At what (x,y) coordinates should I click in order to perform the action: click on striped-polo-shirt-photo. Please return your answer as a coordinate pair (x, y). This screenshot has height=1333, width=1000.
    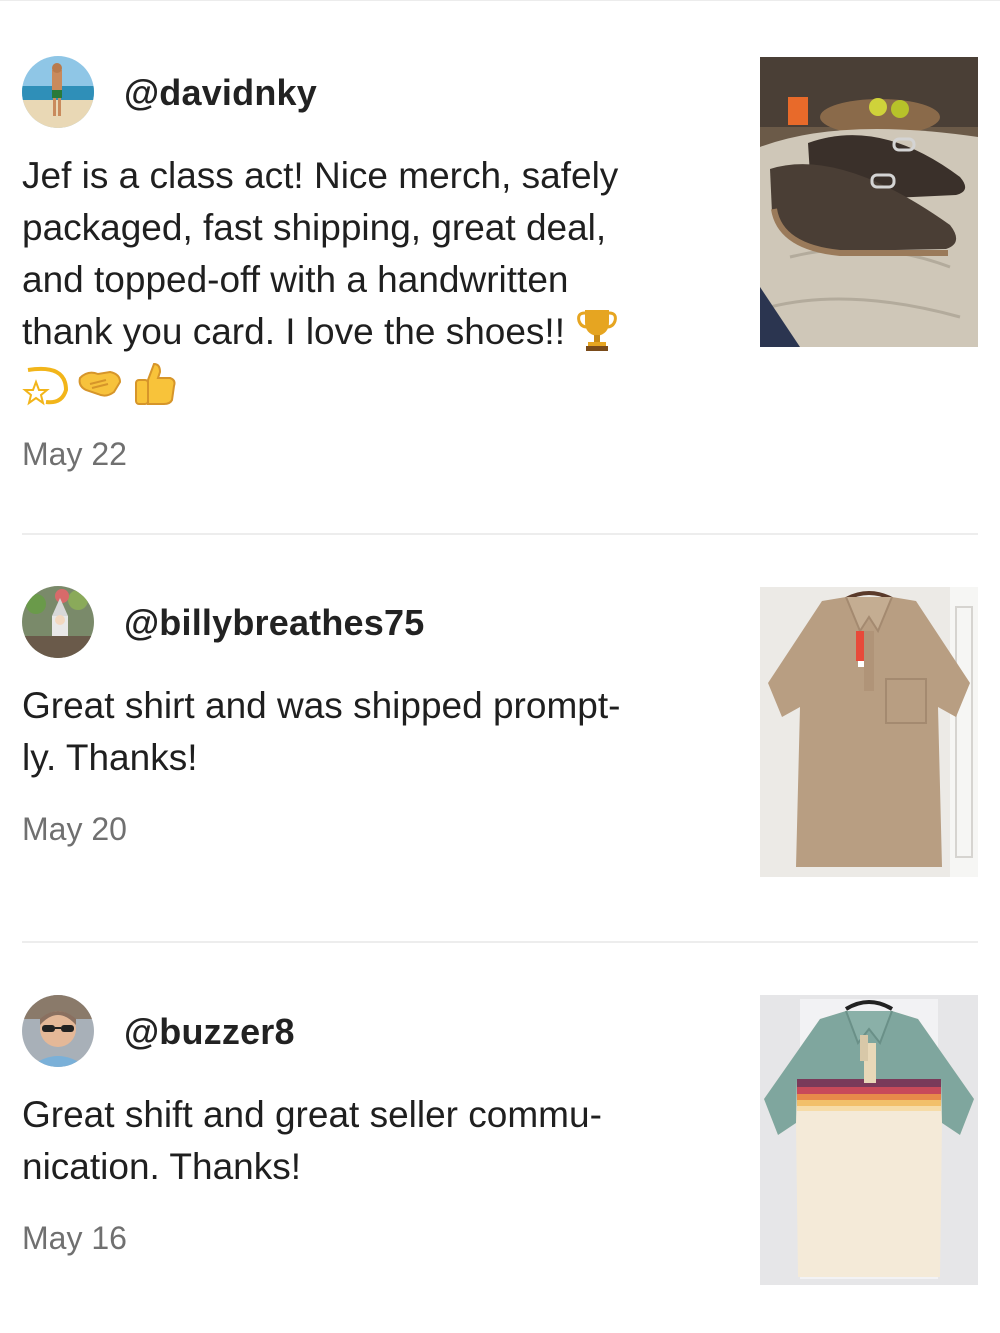
    Looking at the image, I should click on (869, 1140).